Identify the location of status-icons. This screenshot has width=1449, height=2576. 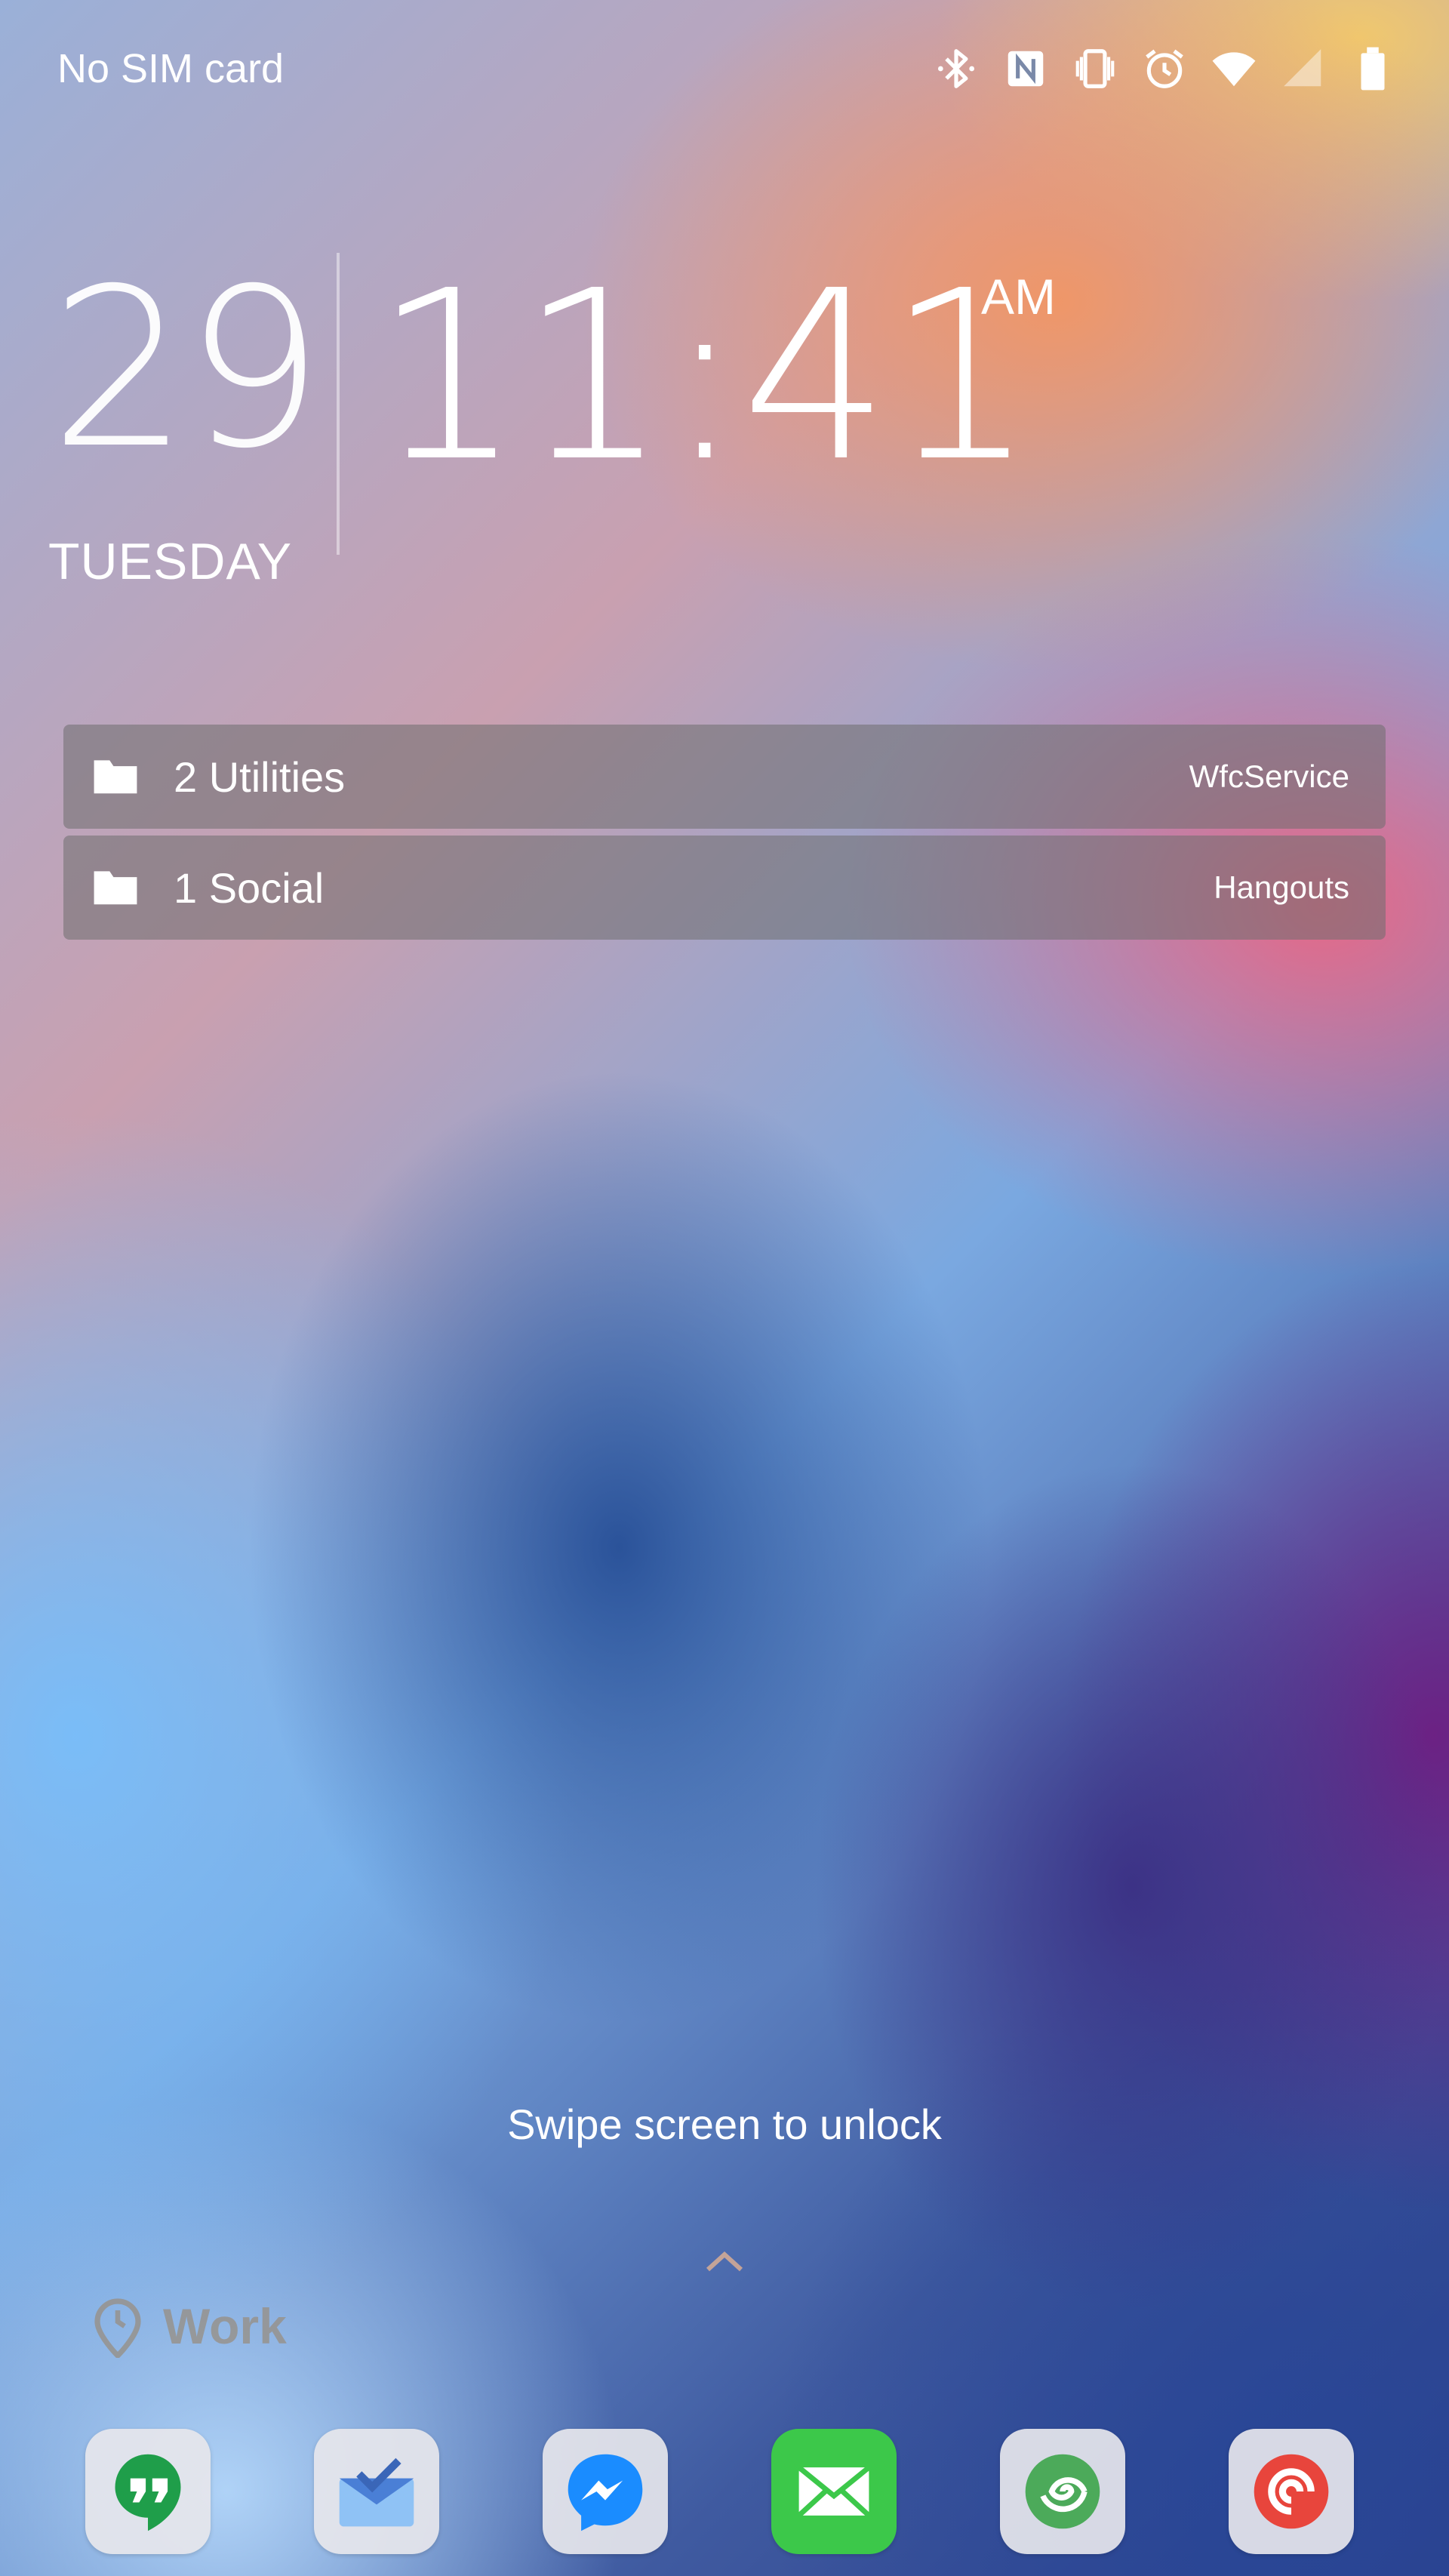
(1164, 69).